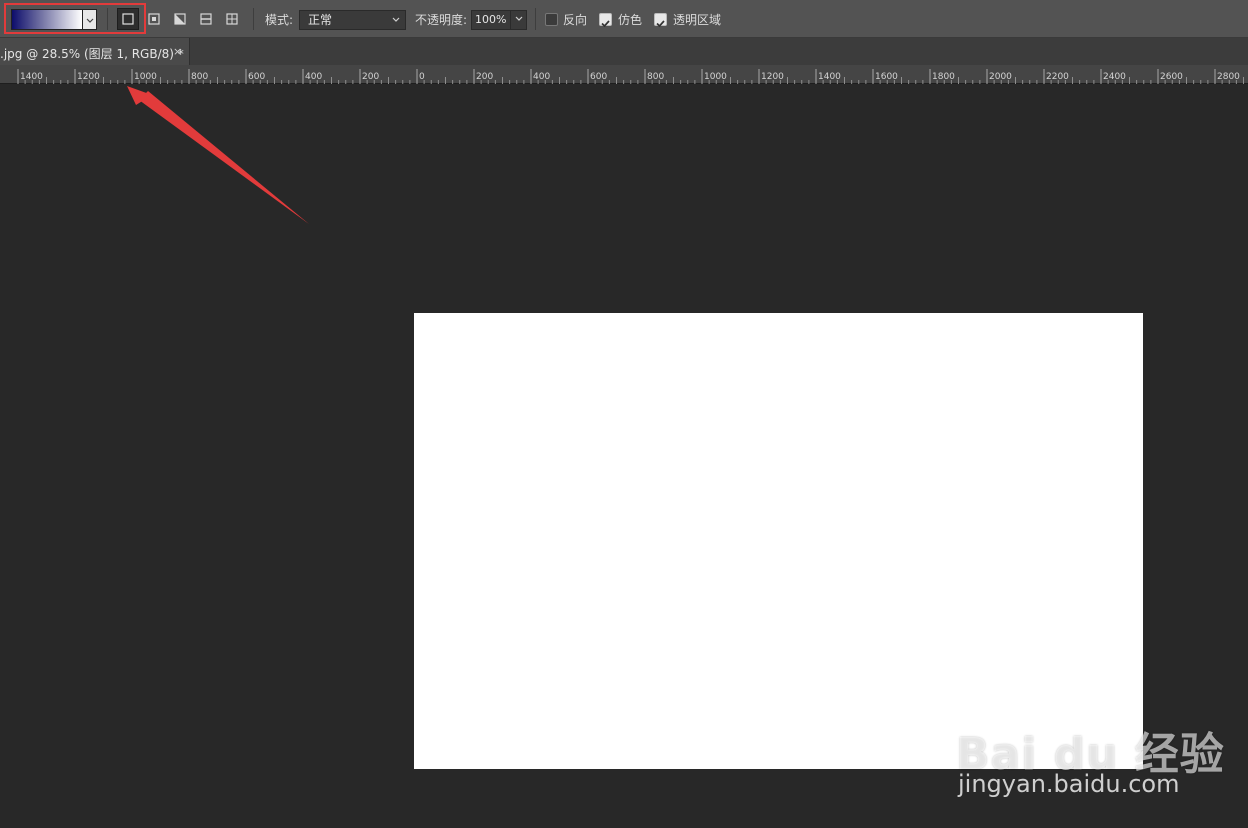 This screenshot has height=828, width=1248. What do you see at coordinates (1057, 77) in the screenshot?
I see `ruler-label: 2200` at bounding box center [1057, 77].